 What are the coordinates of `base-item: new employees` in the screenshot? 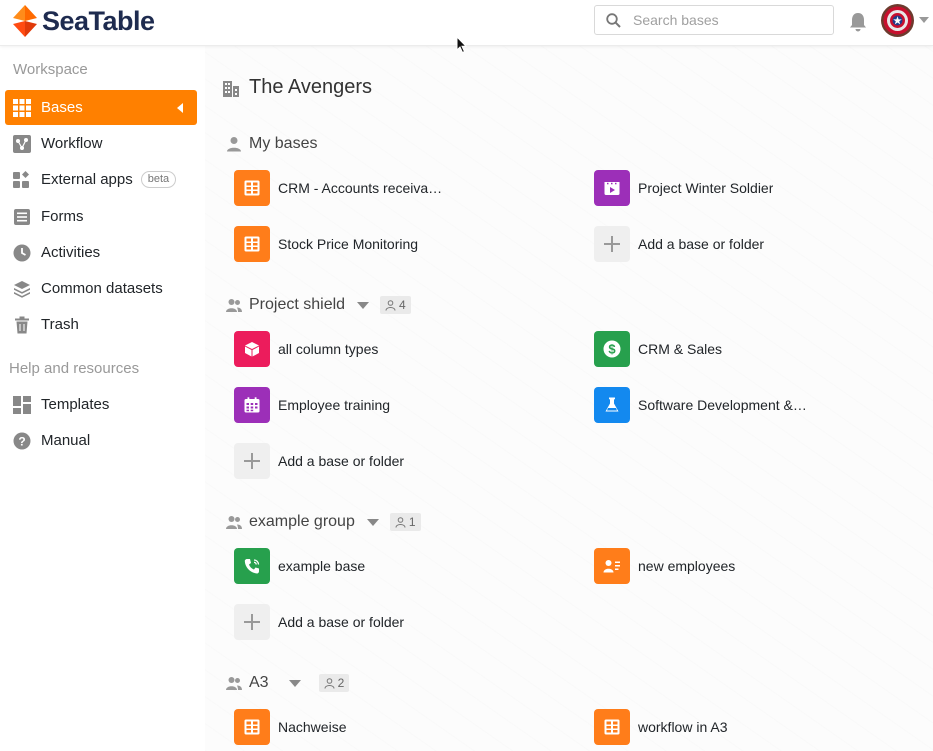 It's located at (664, 566).